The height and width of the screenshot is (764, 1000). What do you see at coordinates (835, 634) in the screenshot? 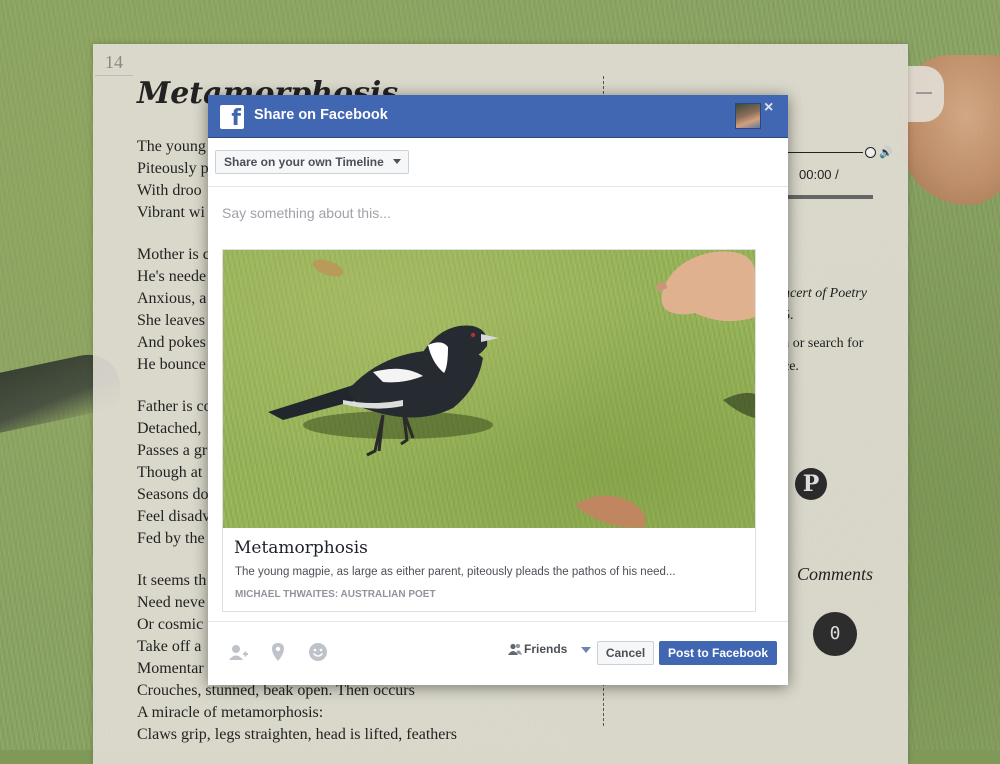
I see `comments-count: 0` at bounding box center [835, 634].